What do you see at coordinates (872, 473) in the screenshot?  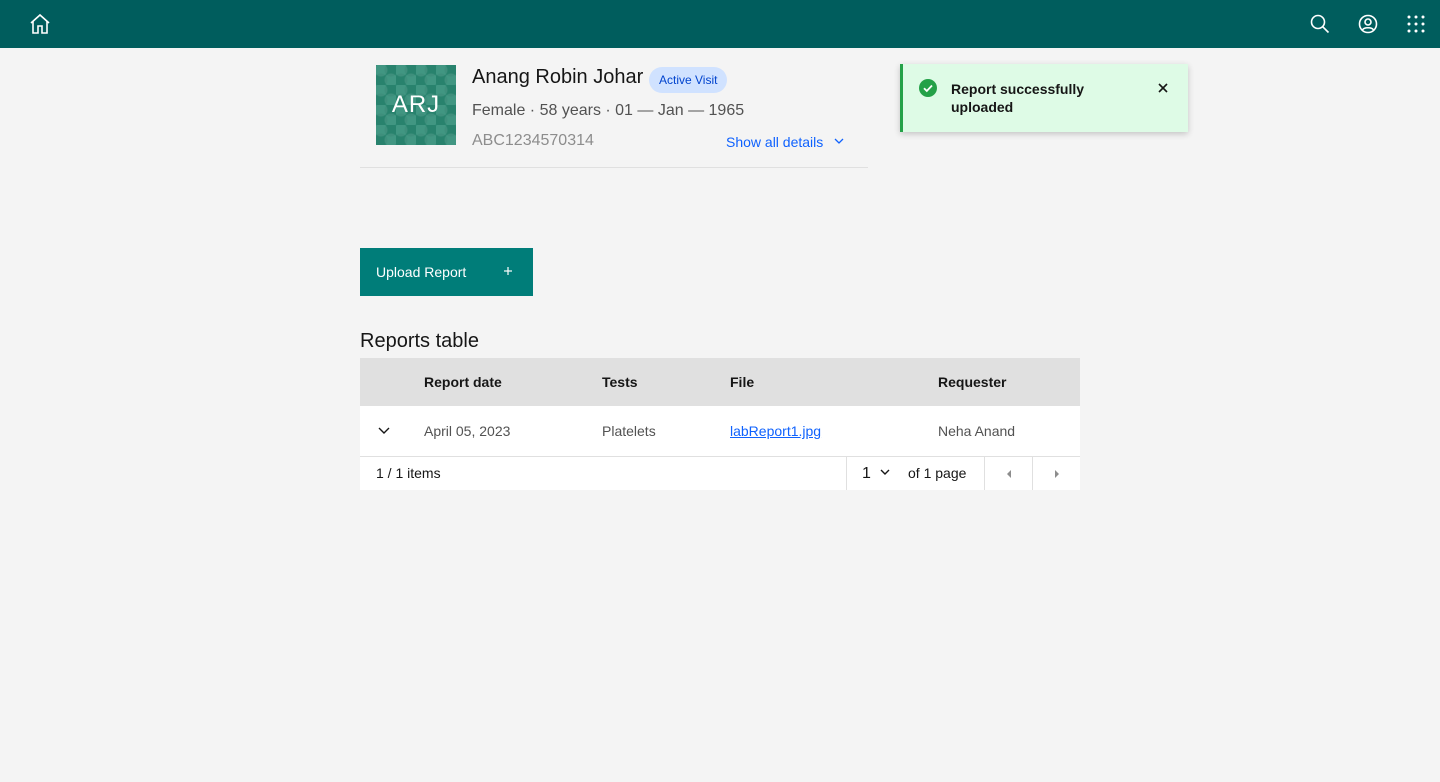 I see `page-select: 1` at bounding box center [872, 473].